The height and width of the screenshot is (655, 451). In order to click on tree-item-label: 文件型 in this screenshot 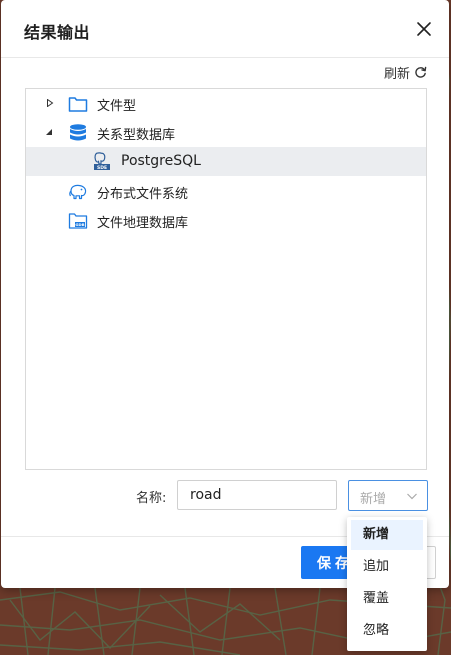, I will do `click(117, 106)`.